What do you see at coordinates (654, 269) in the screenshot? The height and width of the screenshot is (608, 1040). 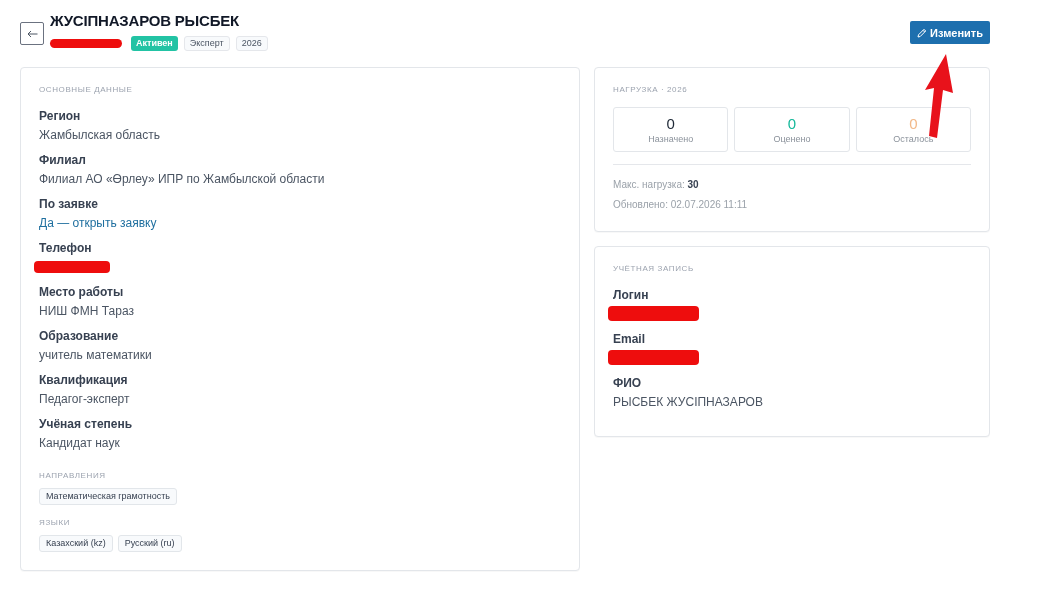 I see `section-heading: УЧЁТНАЯ ЗАПИСЬ` at bounding box center [654, 269].